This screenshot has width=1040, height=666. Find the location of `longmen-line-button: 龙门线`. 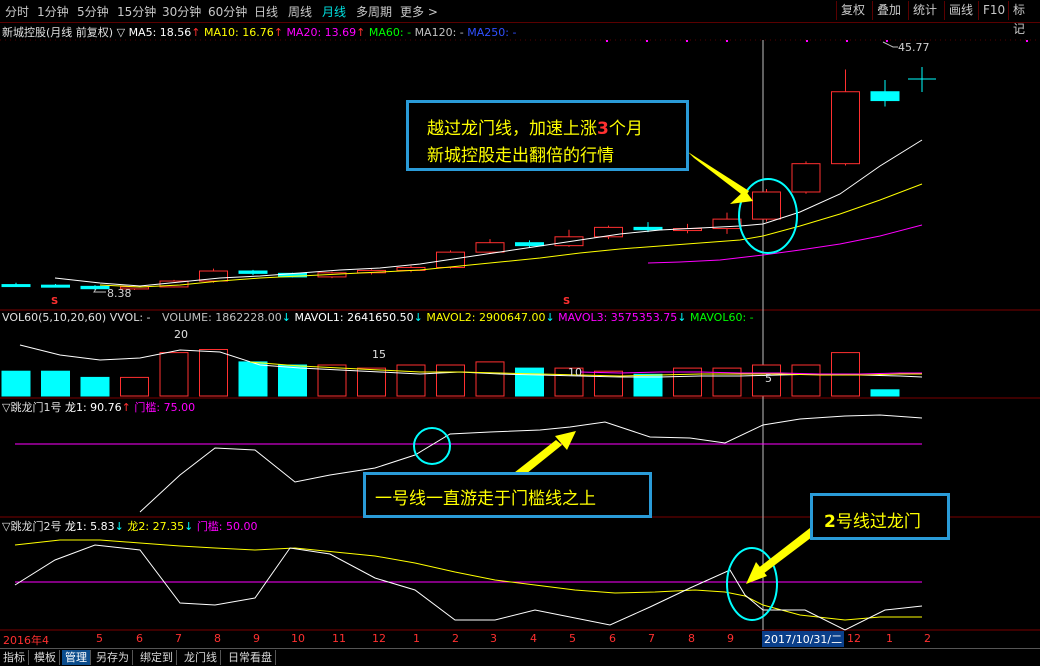

longmen-line-button: 龙门线 is located at coordinates (201, 657).